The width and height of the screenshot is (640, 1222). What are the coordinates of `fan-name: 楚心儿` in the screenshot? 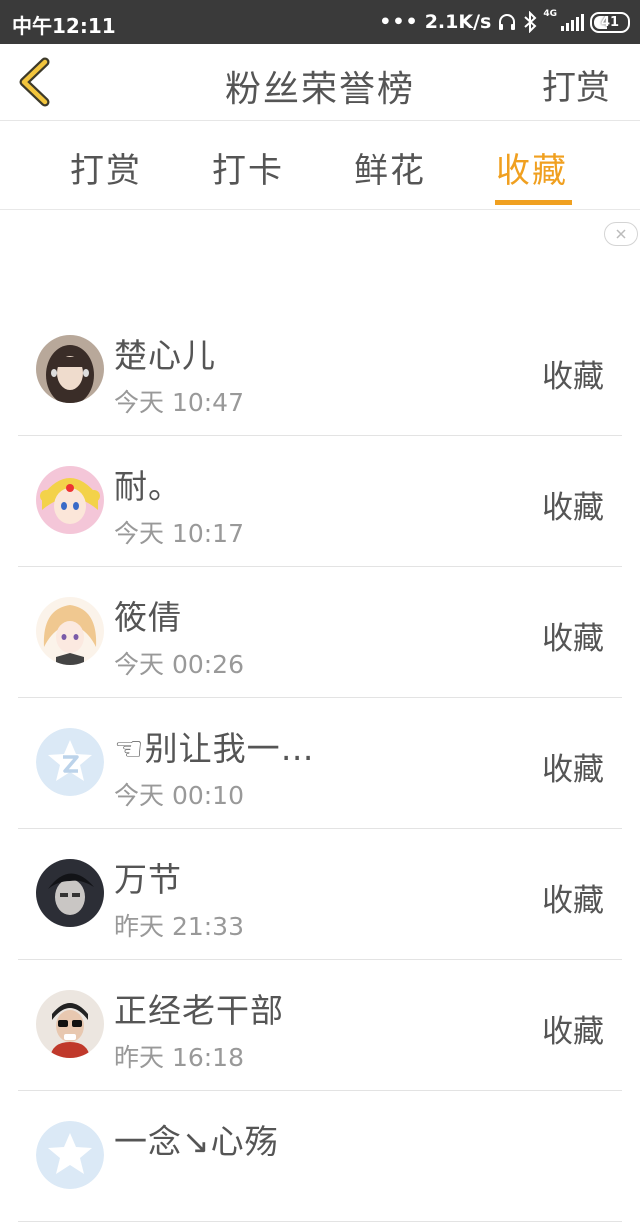 It's located at (165, 355).